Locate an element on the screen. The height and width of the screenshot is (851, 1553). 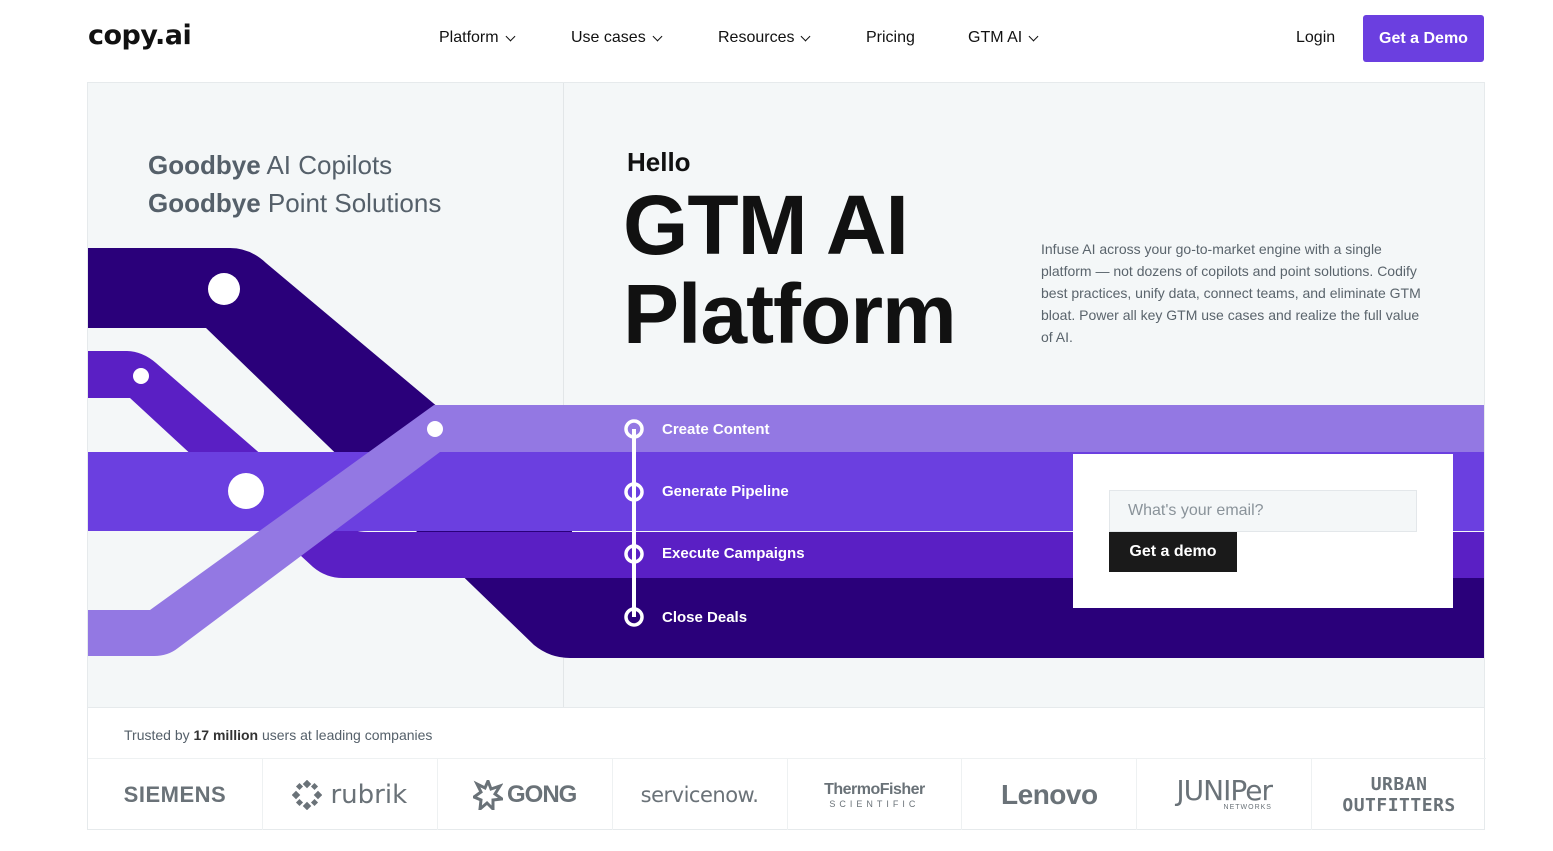
urban-wordmark-line-1: URBAN is located at coordinates (1399, 784).